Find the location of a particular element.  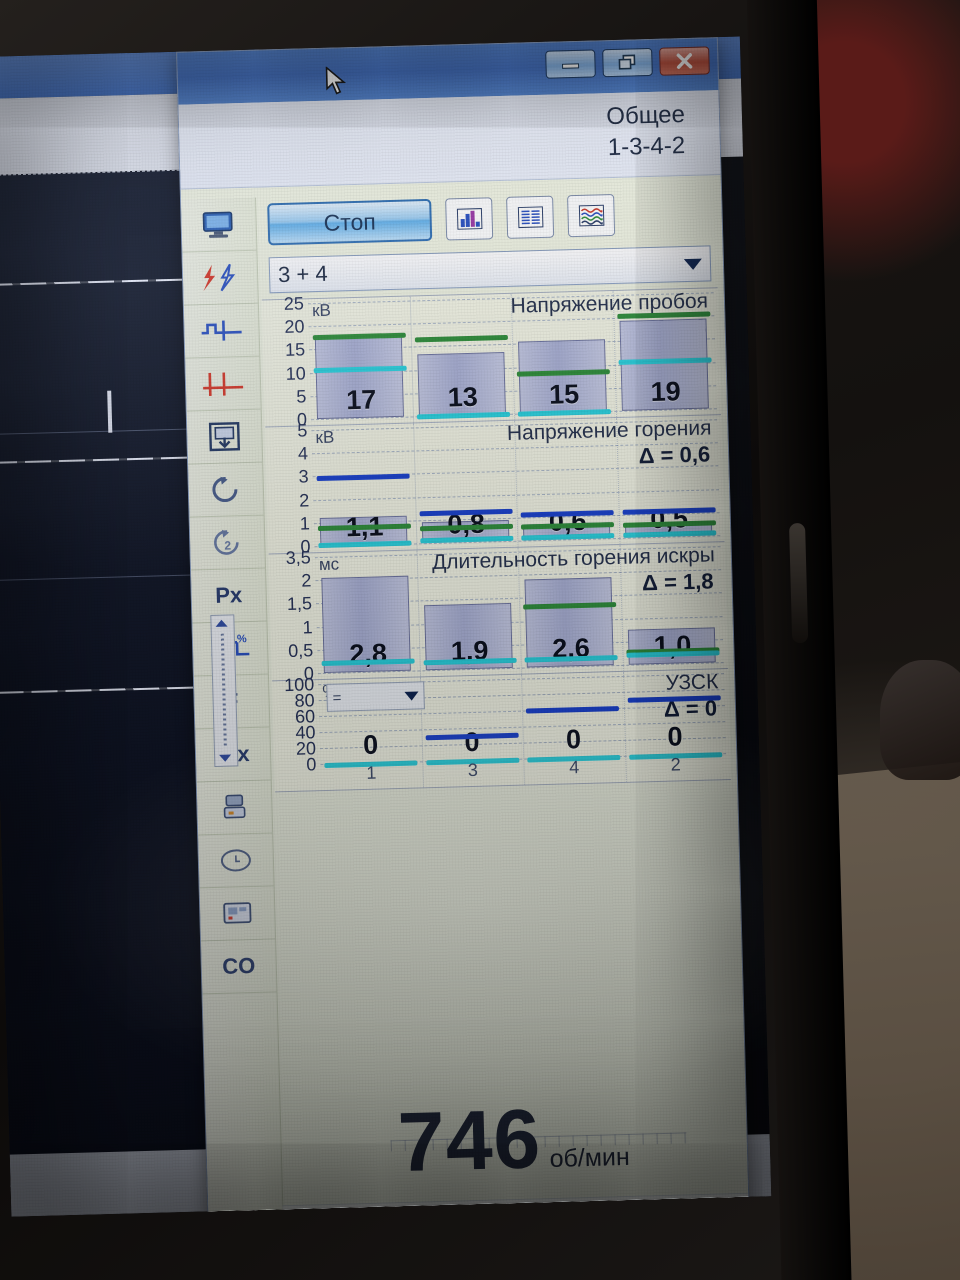

bar-value-label: 13 is located at coordinates (463, 397).